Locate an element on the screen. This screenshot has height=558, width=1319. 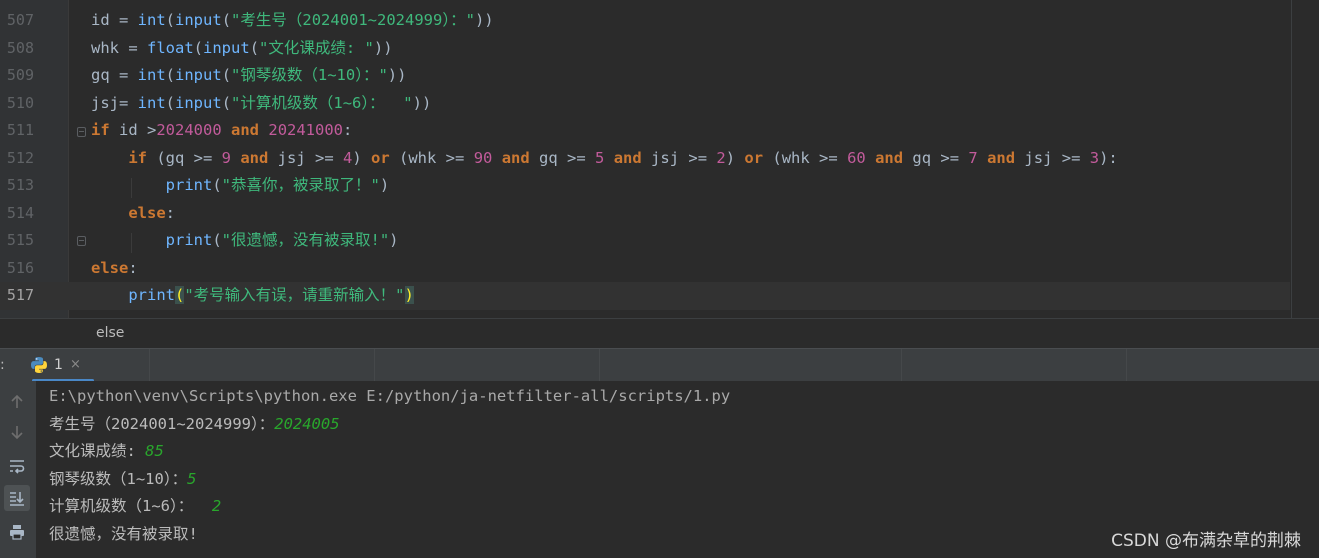
code-token: (gq >= is located at coordinates (184, 157).